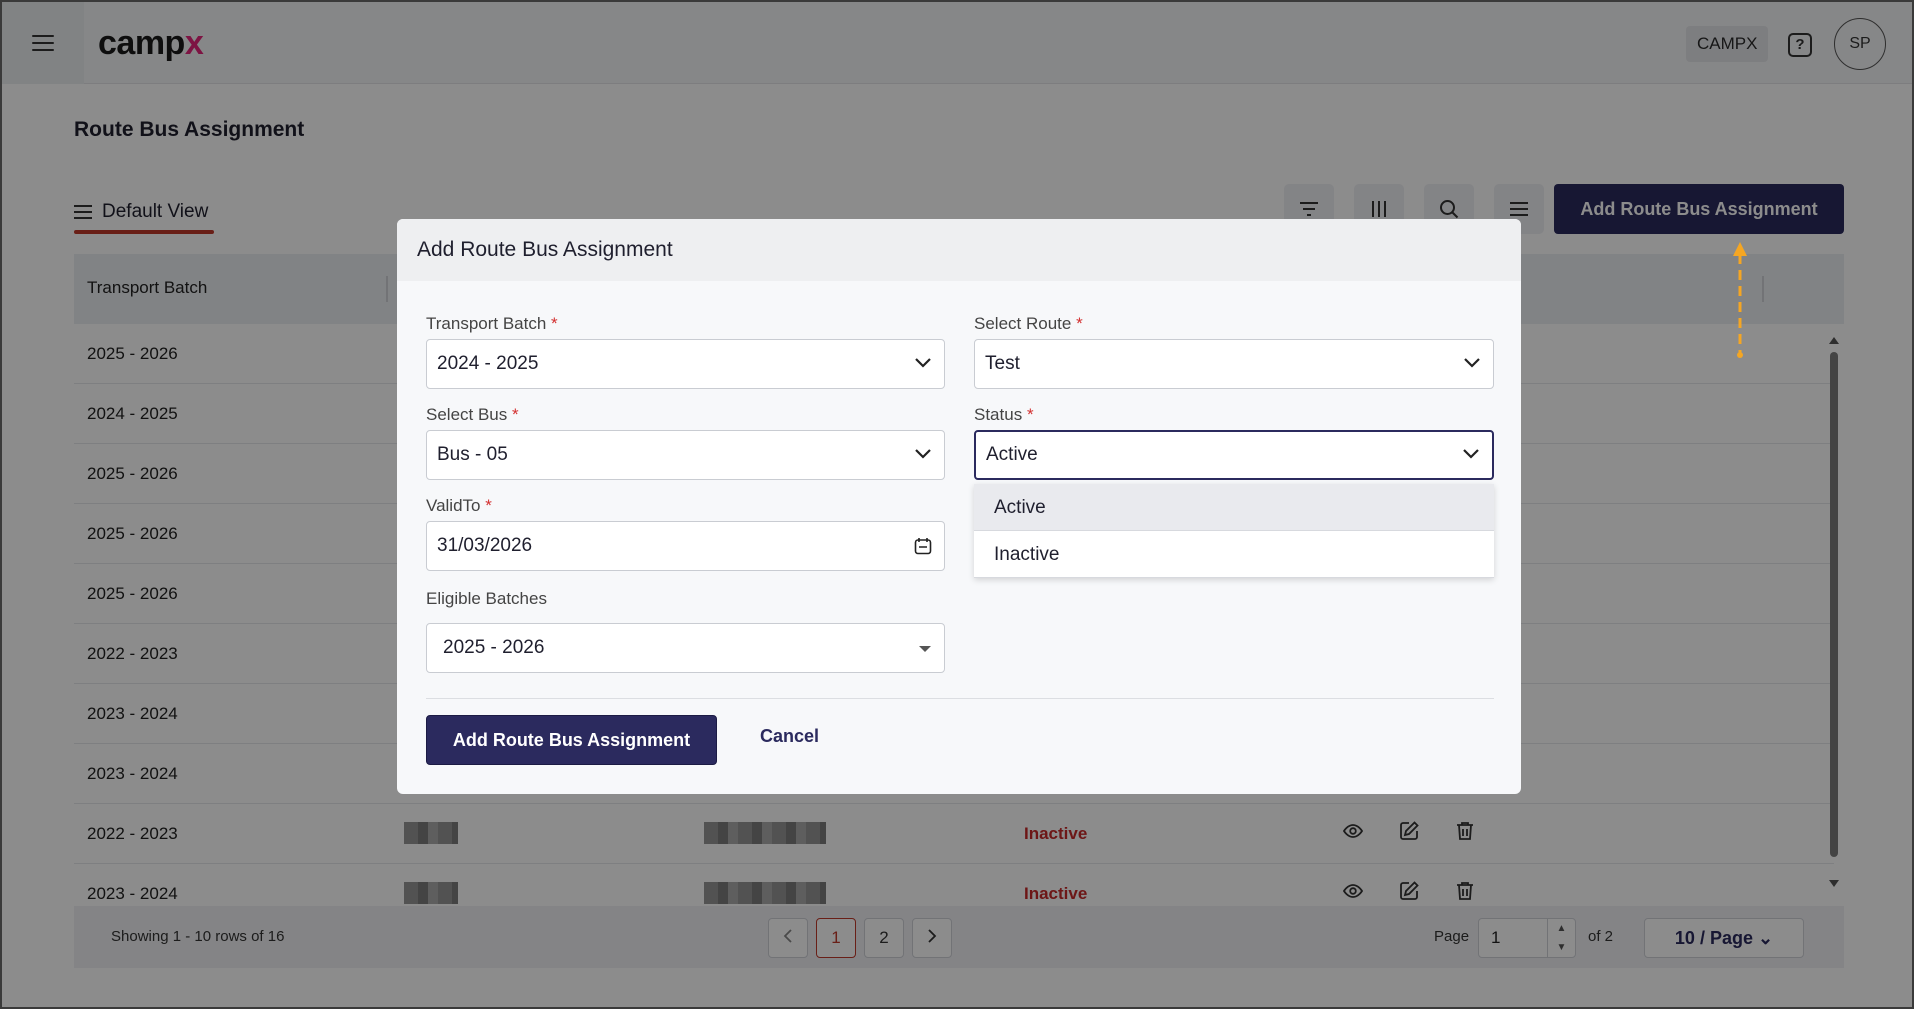  I want to click on eligible-batches-label: Eligible Batches, so click(486, 598).